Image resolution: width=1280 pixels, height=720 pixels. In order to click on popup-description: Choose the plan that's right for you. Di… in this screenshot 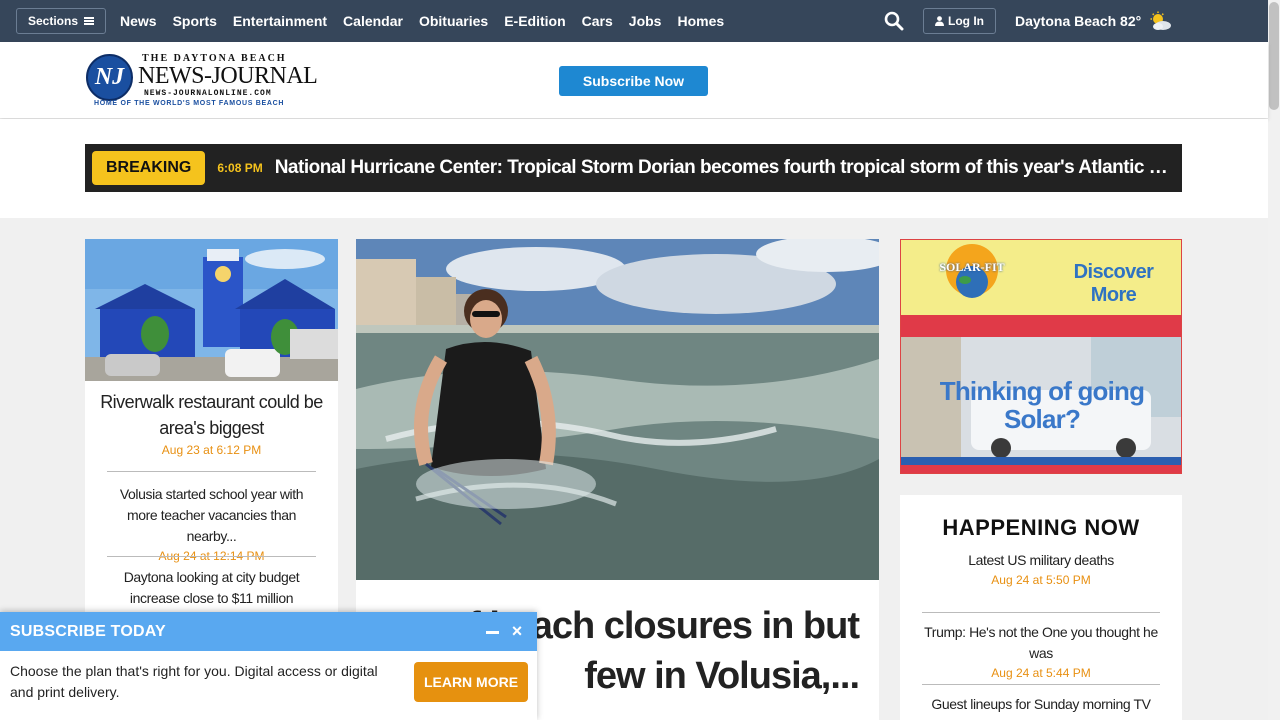, I will do `click(194, 681)`.